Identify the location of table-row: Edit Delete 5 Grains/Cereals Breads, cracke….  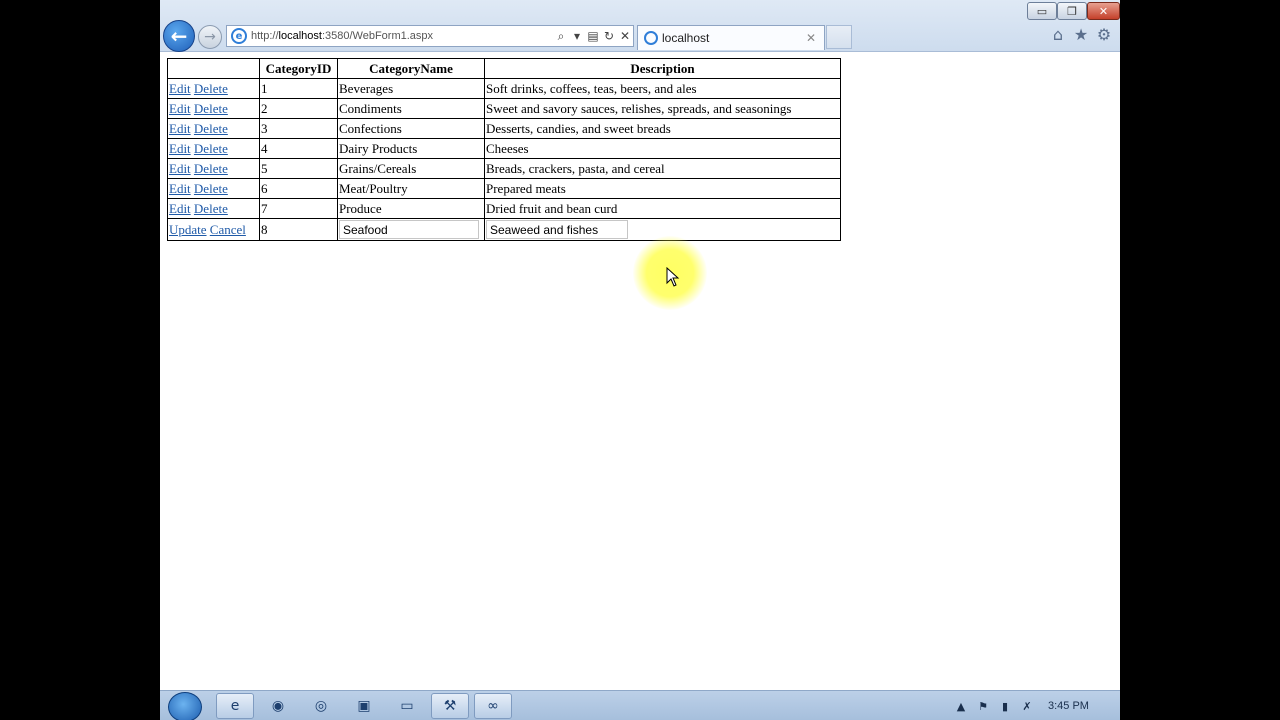
(504, 168).